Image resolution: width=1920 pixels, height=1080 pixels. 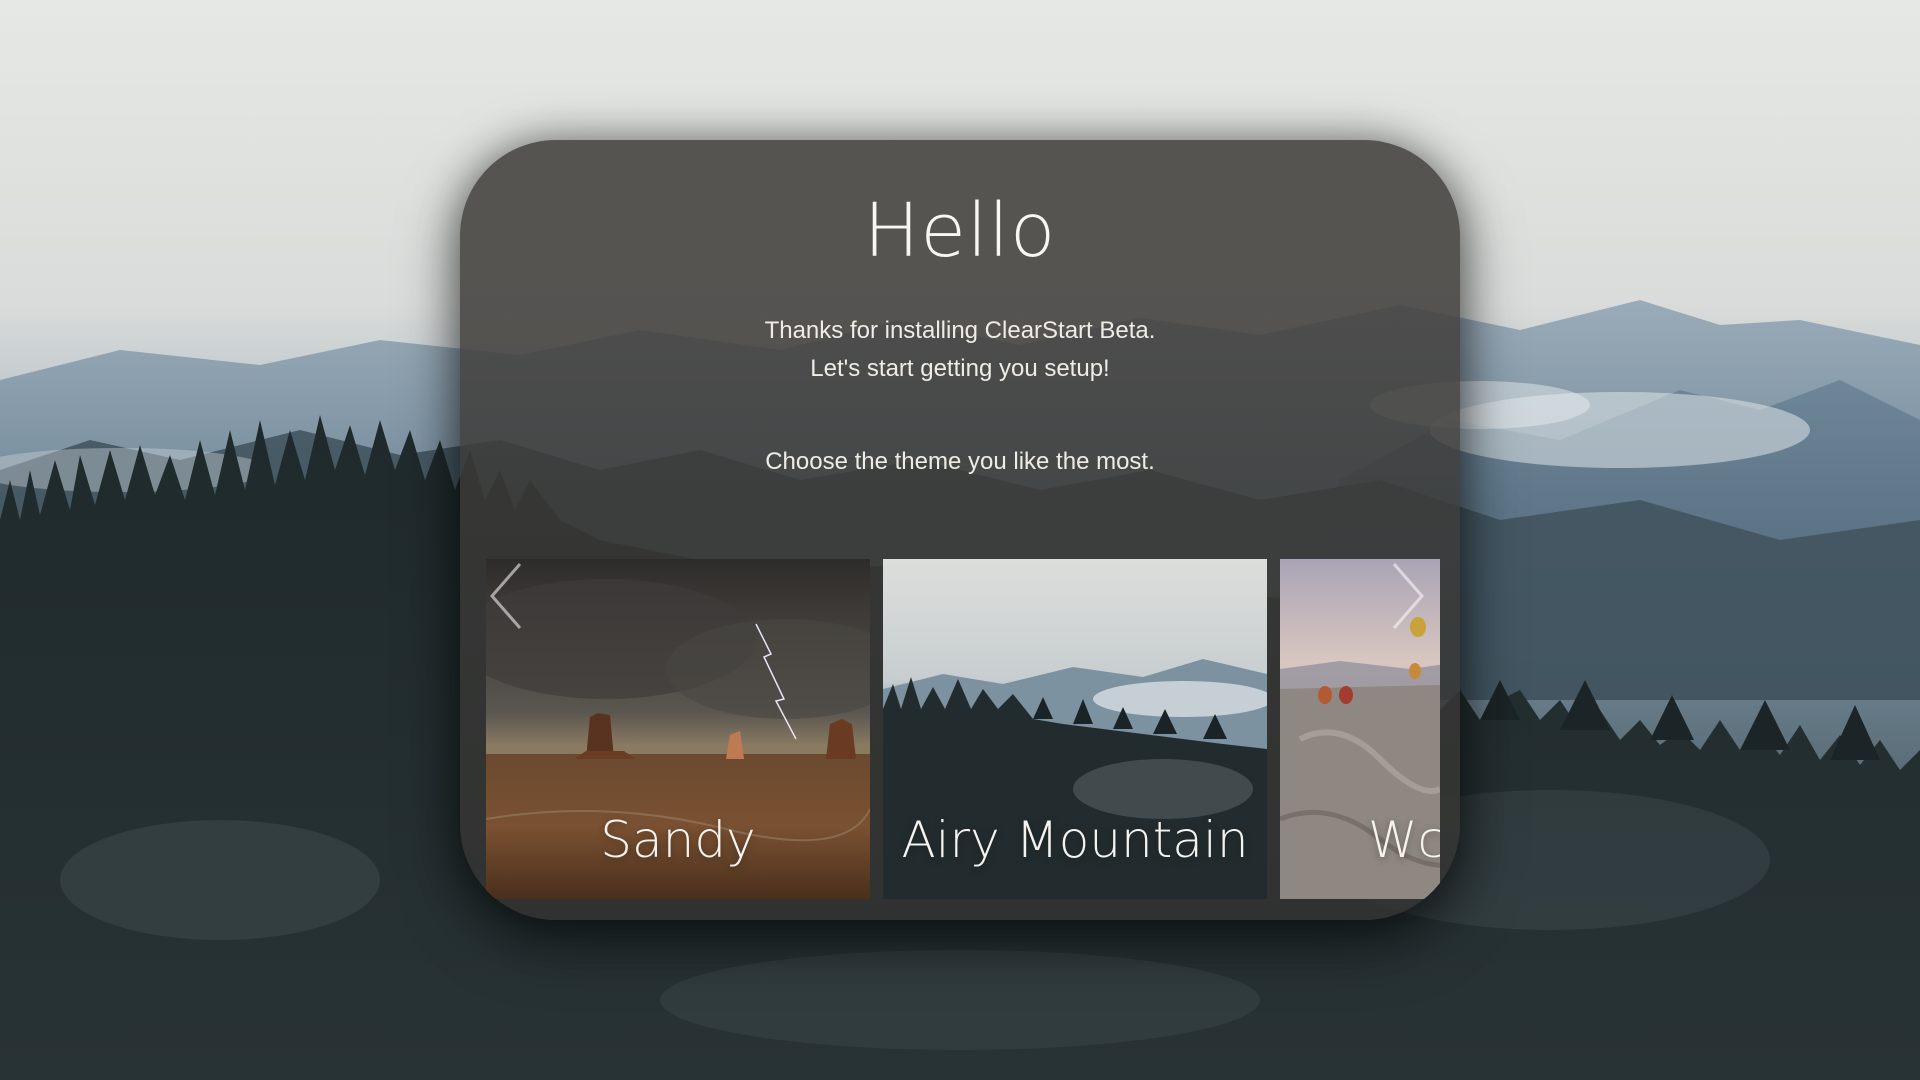 I want to click on chevron-right-icon, so click(x=1408, y=596).